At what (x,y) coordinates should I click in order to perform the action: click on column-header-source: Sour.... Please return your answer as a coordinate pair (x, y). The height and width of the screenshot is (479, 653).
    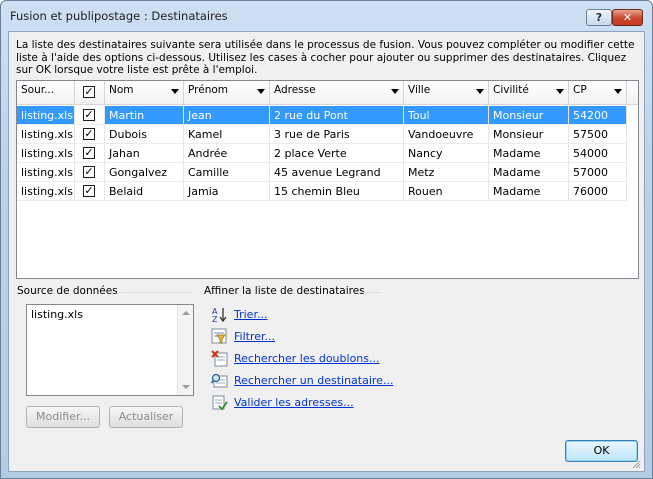
    Looking at the image, I should click on (46, 93).